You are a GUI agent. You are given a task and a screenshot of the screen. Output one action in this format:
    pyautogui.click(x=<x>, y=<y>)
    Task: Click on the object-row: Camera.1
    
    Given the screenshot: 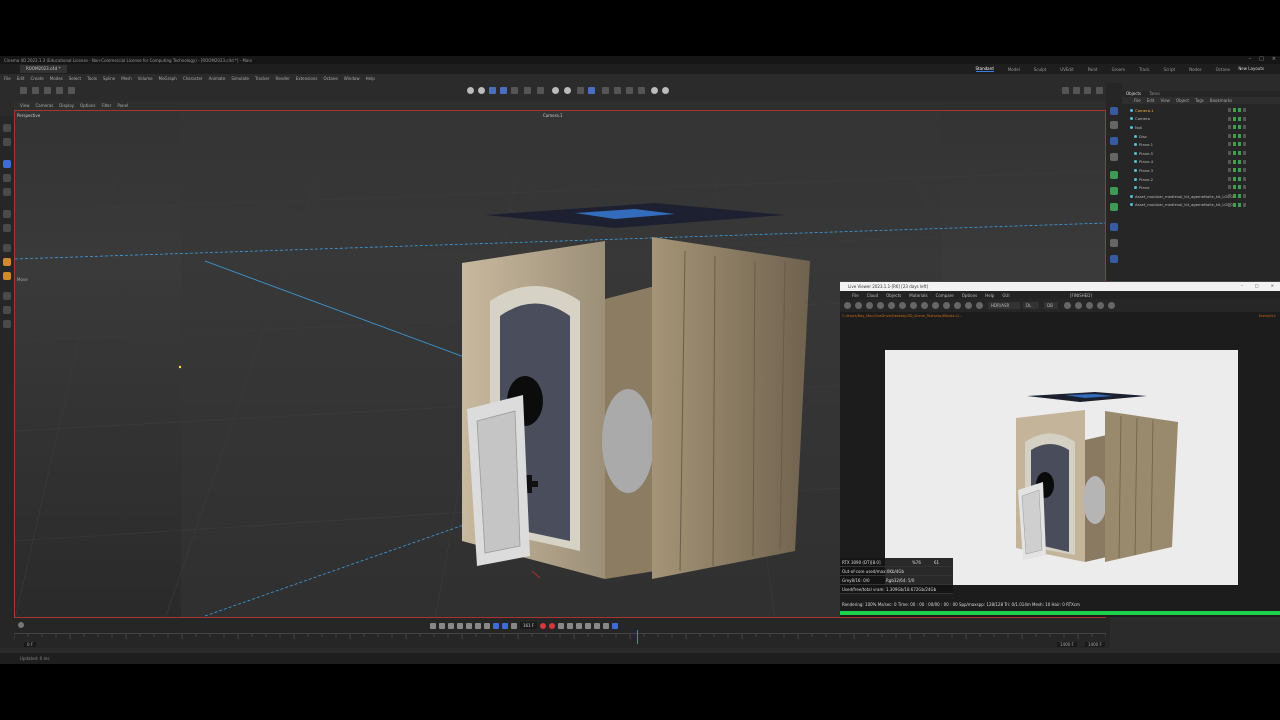 What is the action you would take?
    pyautogui.click(x=1201, y=110)
    